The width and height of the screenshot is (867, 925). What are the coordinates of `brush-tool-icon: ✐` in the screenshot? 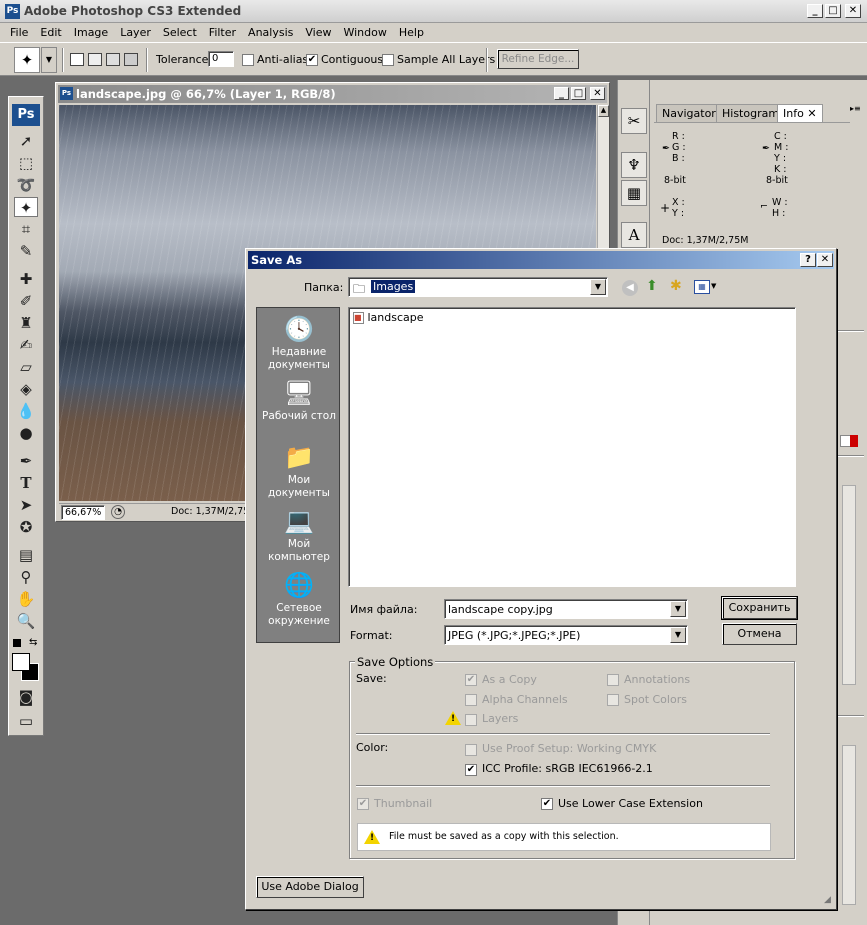 It's located at (26, 301).